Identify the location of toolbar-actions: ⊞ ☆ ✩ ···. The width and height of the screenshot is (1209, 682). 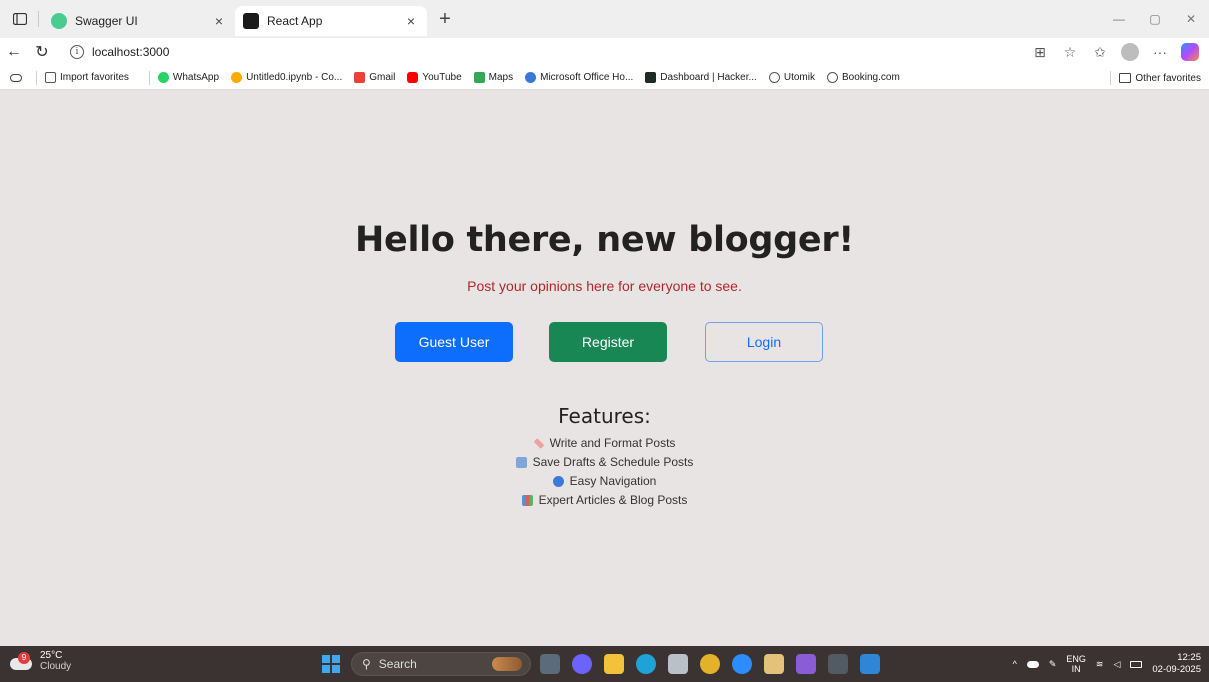
(1119, 52).